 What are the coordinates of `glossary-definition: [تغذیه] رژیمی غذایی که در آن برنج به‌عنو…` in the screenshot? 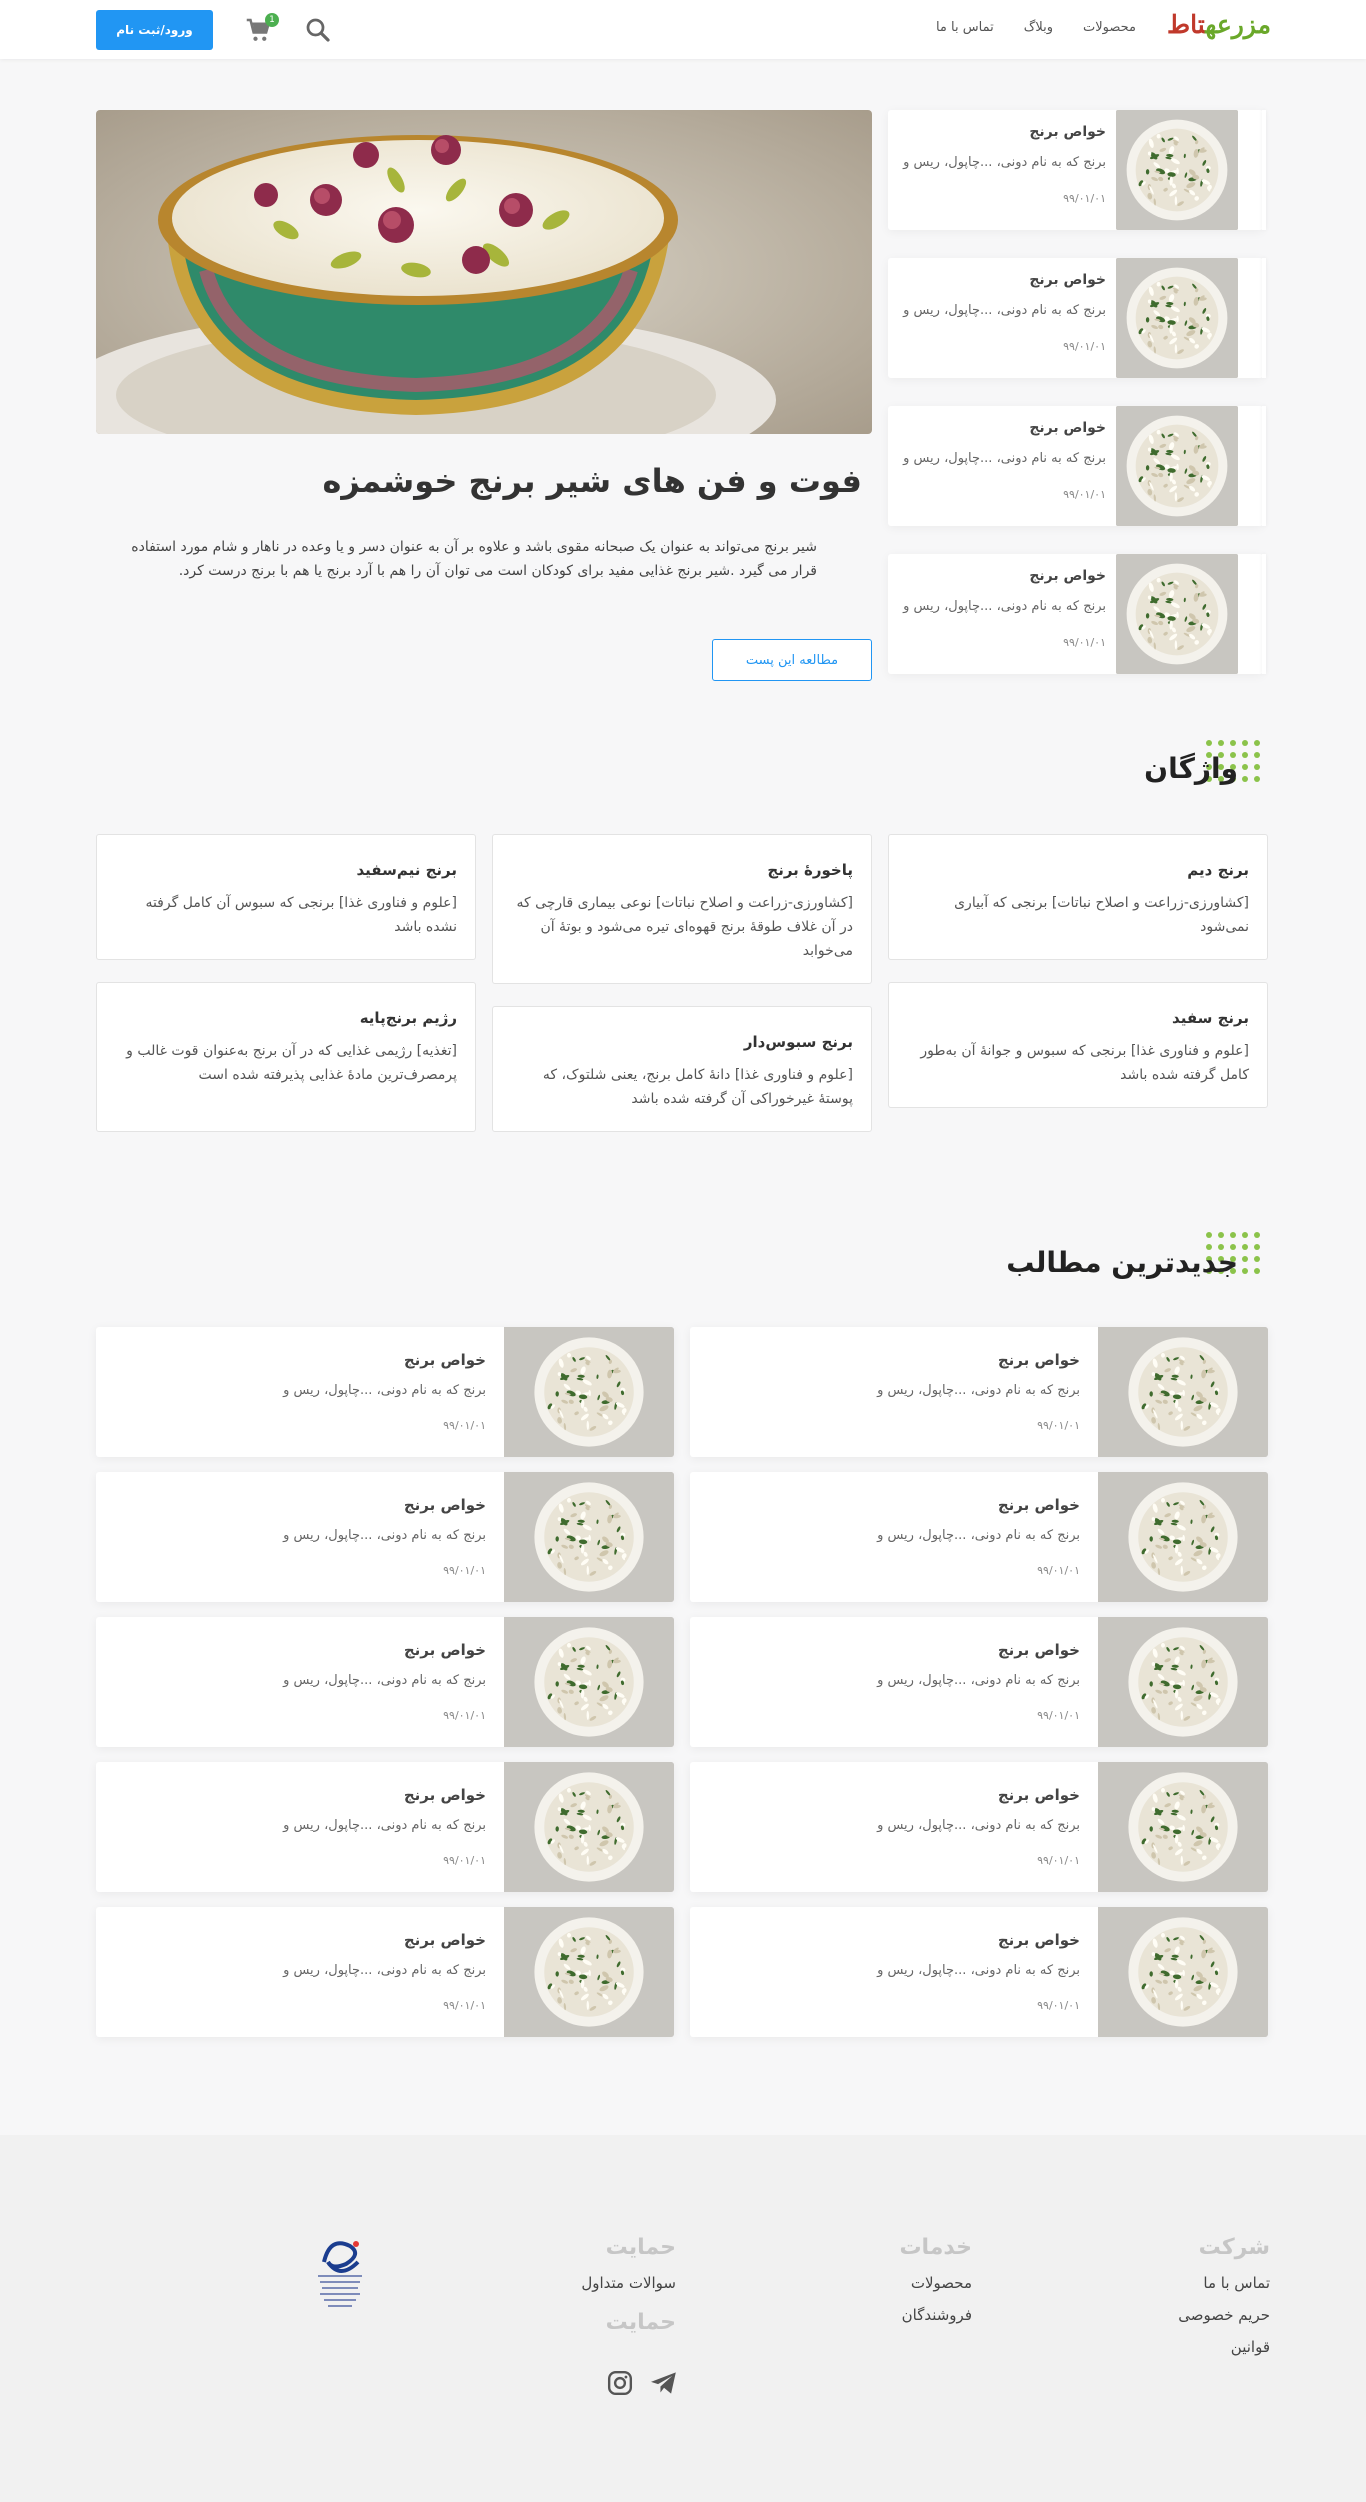 It's located at (291, 1063).